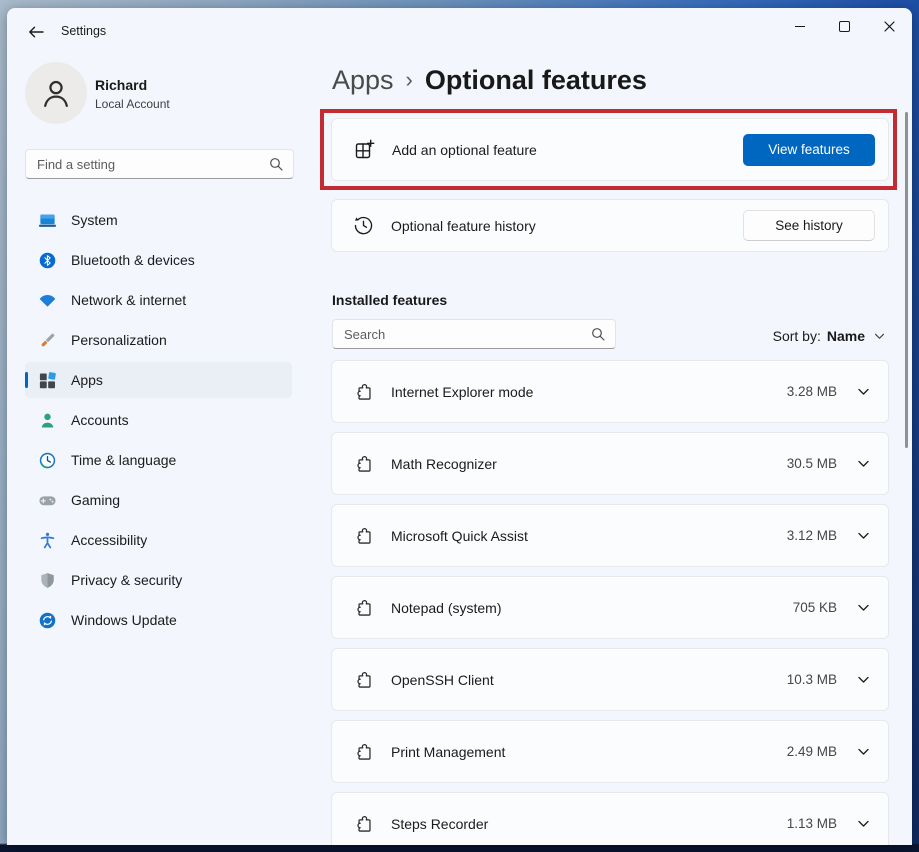 The height and width of the screenshot is (852, 919). What do you see at coordinates (446, 607) in the screenshot?
I see `feature-name: Notepad (system)` at bounding box center [446, 607].